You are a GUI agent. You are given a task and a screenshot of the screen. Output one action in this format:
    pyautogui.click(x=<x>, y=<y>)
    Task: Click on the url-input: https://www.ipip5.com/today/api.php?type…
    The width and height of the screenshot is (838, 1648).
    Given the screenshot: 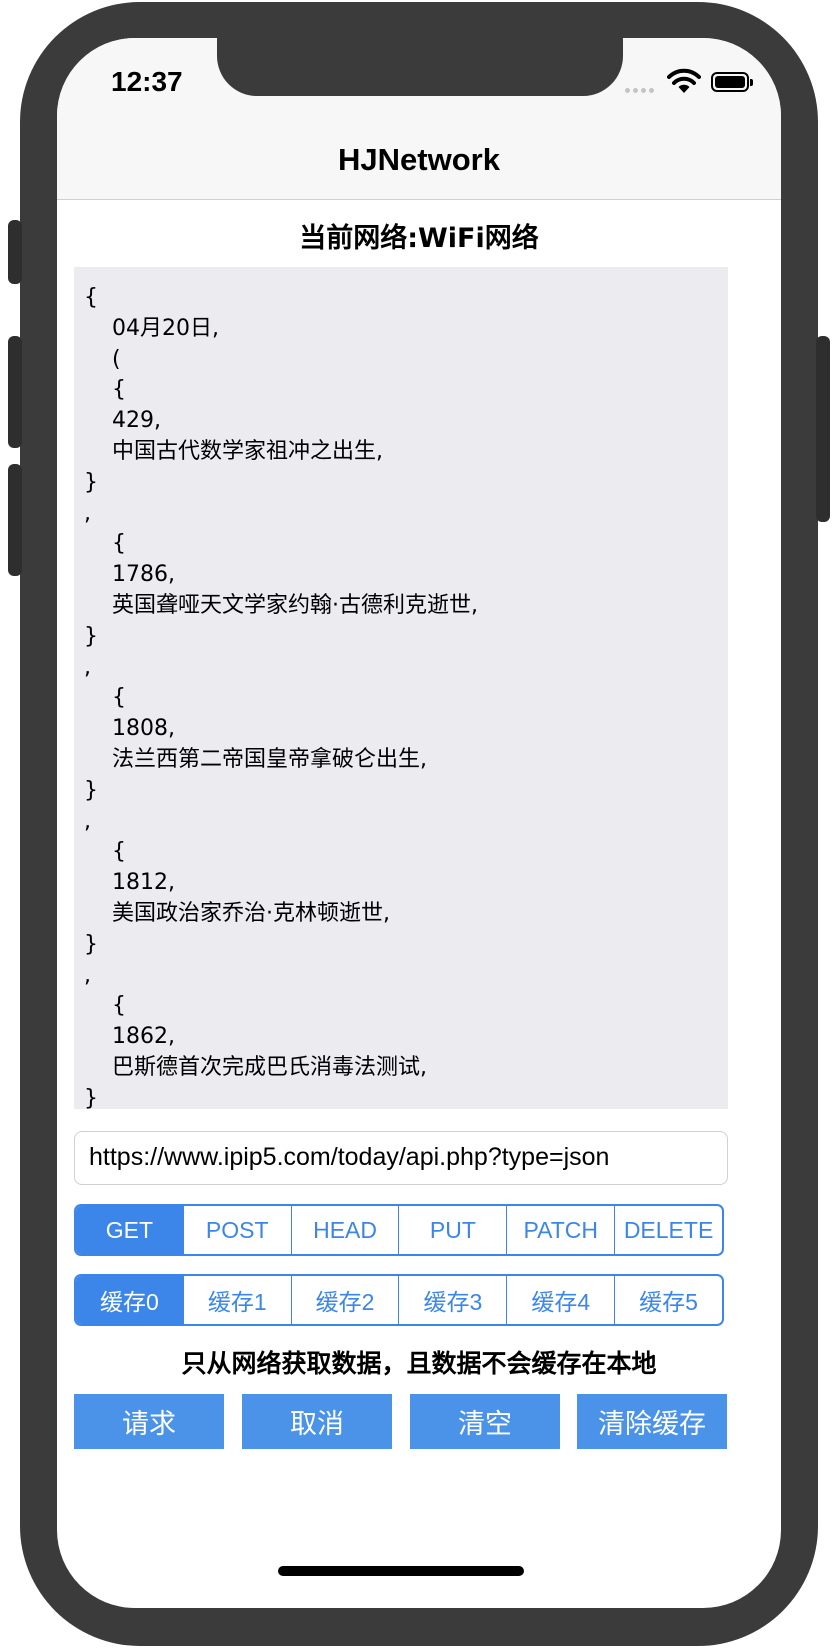 What is the action you would take?
    pyautogui.click(x=401, y=1158)
    